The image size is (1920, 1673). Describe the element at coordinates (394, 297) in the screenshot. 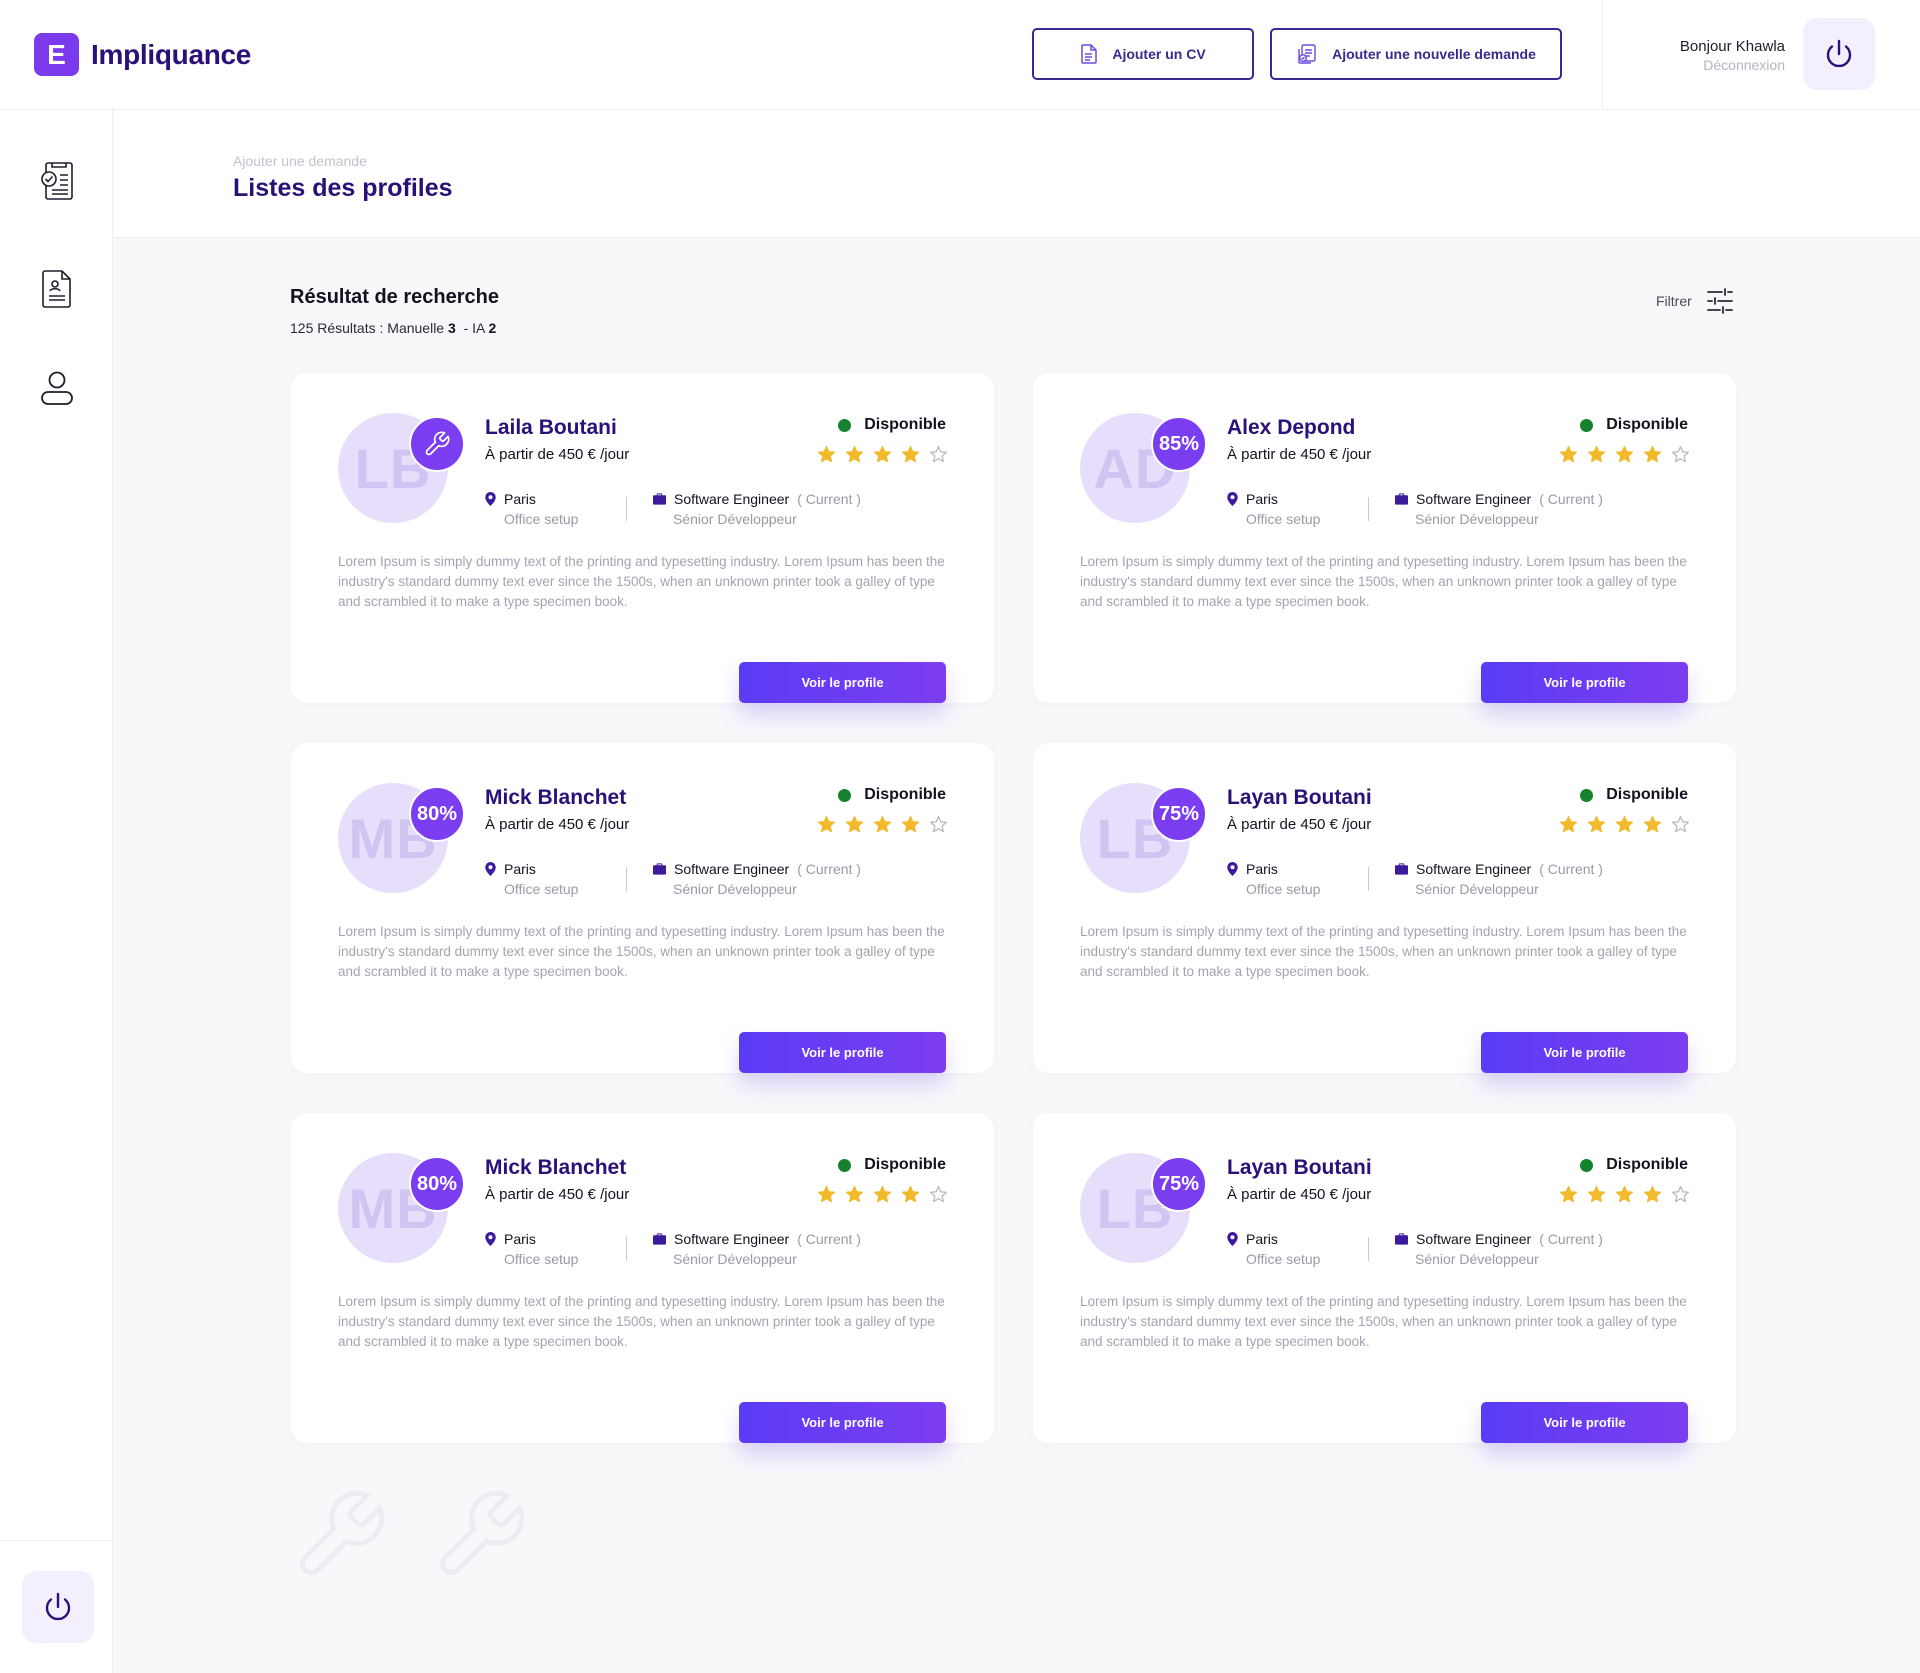

I see `results-title: Résultat de recherche` at that location.